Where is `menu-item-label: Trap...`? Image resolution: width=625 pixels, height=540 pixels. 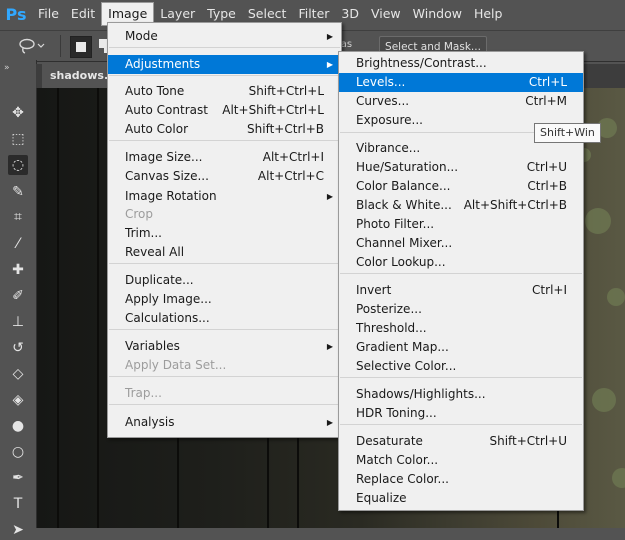 menu-item-label: Trap... is located at coordinates (143, 393).